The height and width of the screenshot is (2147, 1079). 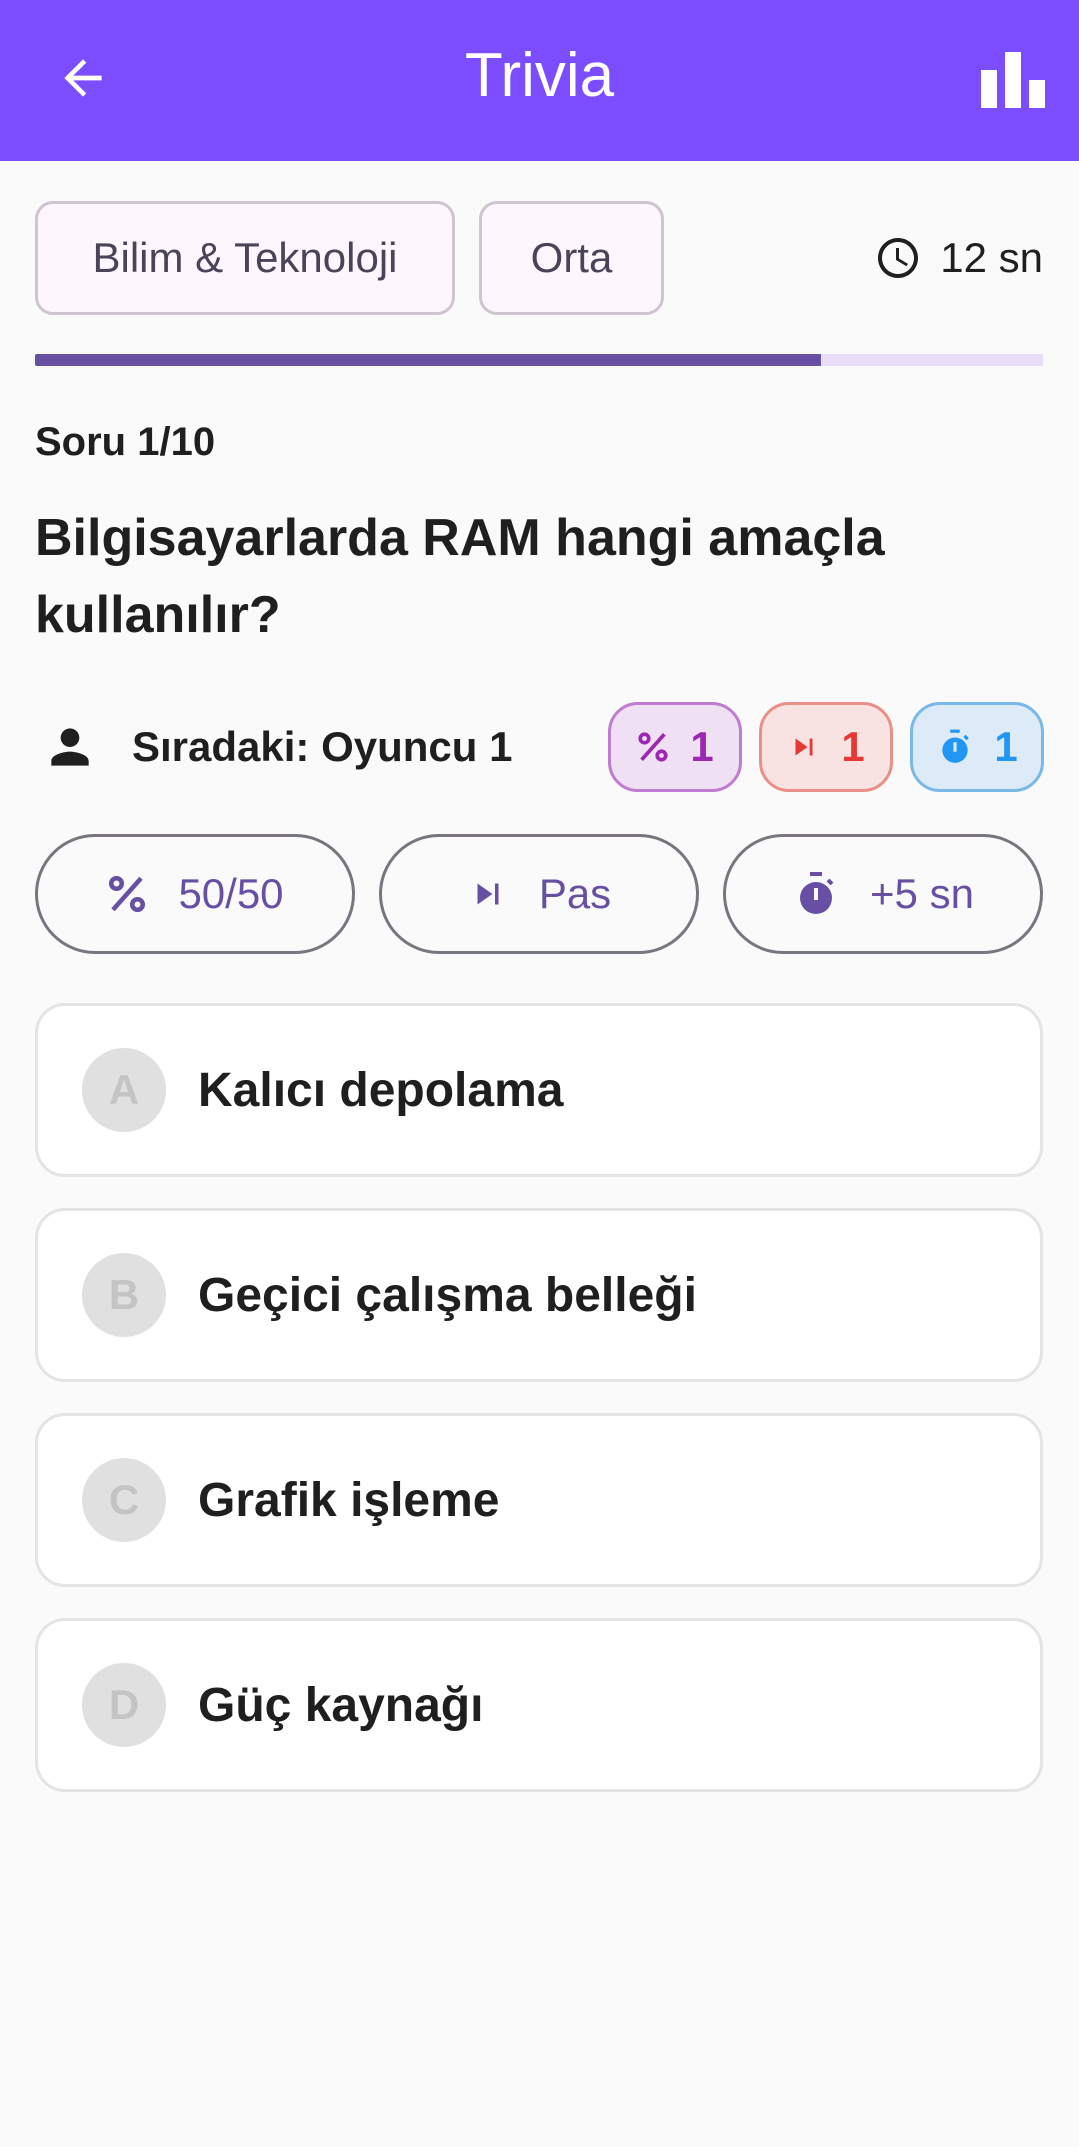 I want to click on timer: 12 sn, so click(x=958, y=258).